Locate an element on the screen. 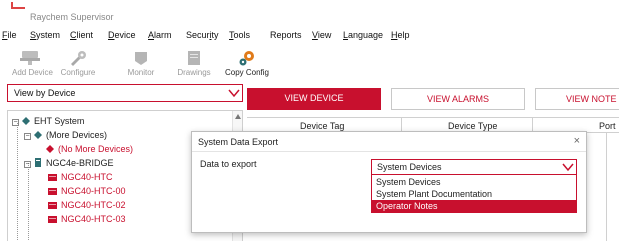 This screenshot has width=619, height=241. tree-item-label: NGC4e-BRIDGE is located at coordinates (80, 163).